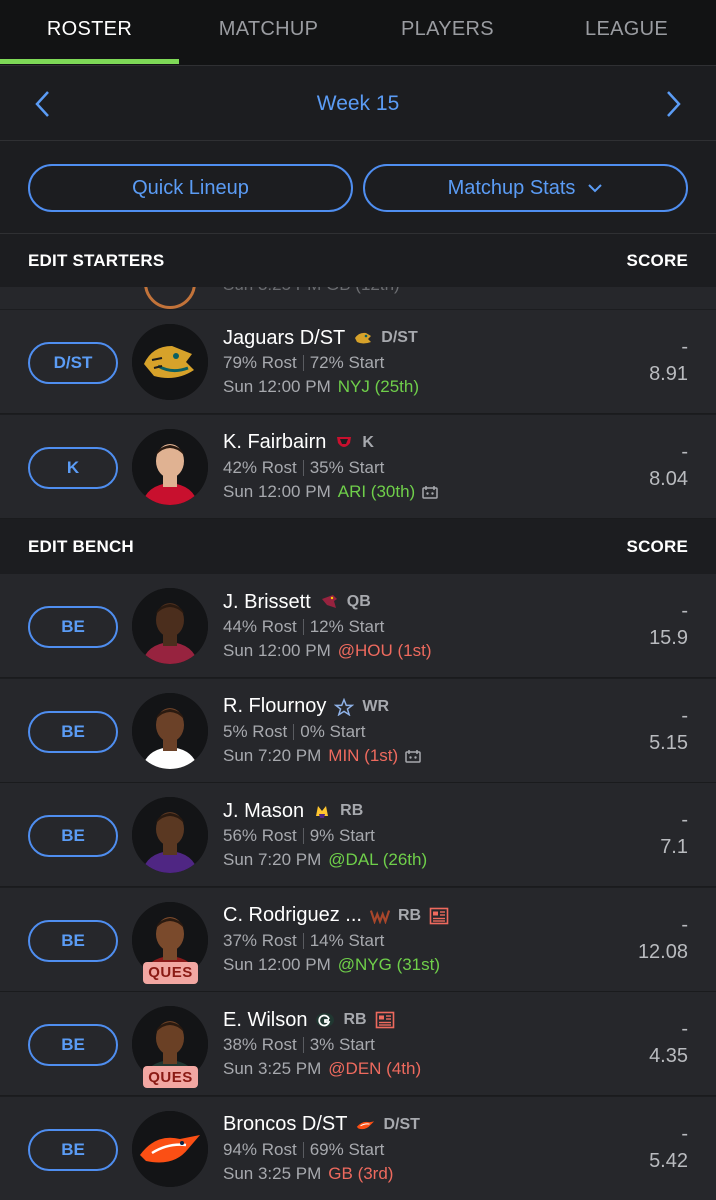 This screenshot has width=716, height=1200. I want to click on player-position: WR, so click(376, 706).